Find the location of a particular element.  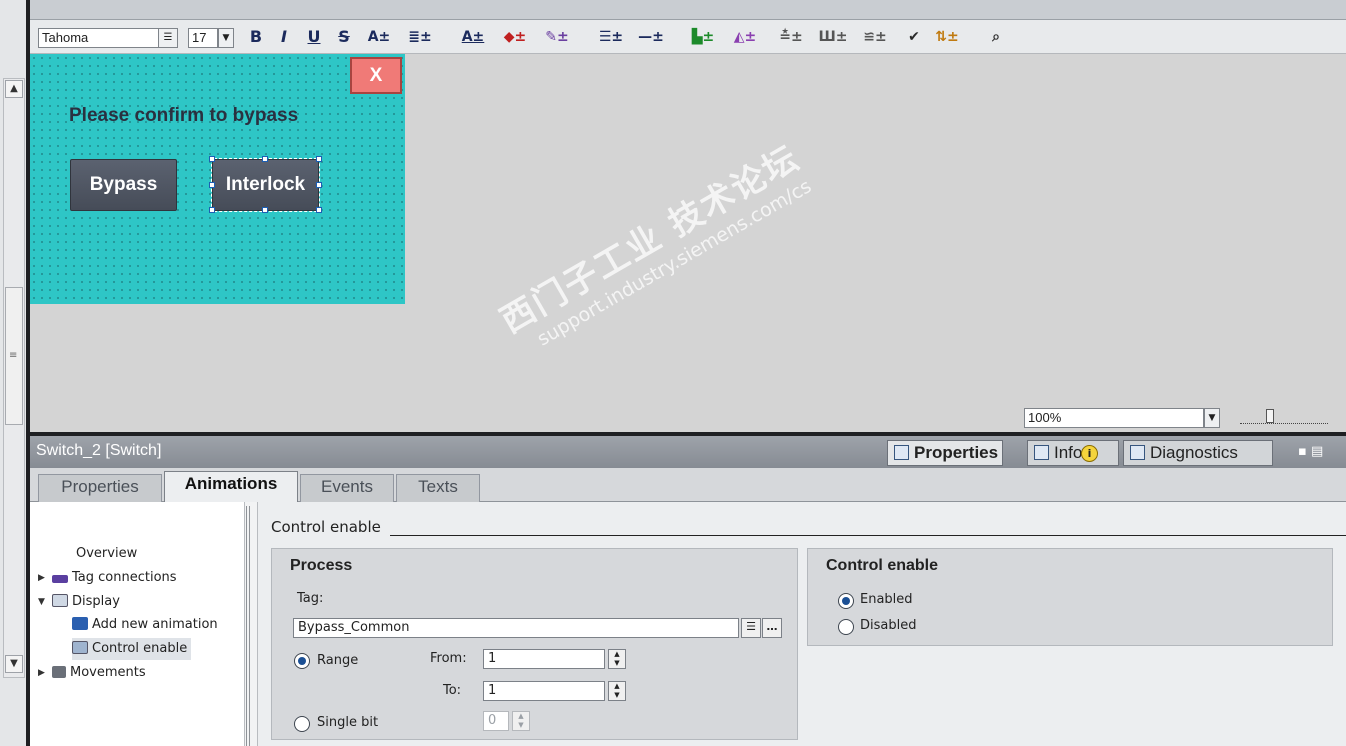

single-bit-label: Single bit is located at coordinates (348, 722).